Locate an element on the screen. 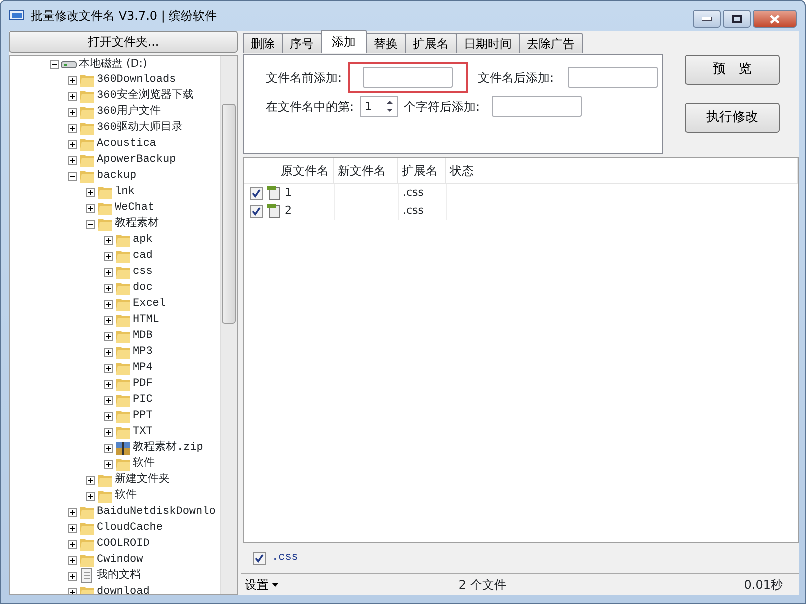 Image resolution: width=806 pixels, height=604 pixels. tree-item: ApowerBackup is located at coordinates (136, 160).